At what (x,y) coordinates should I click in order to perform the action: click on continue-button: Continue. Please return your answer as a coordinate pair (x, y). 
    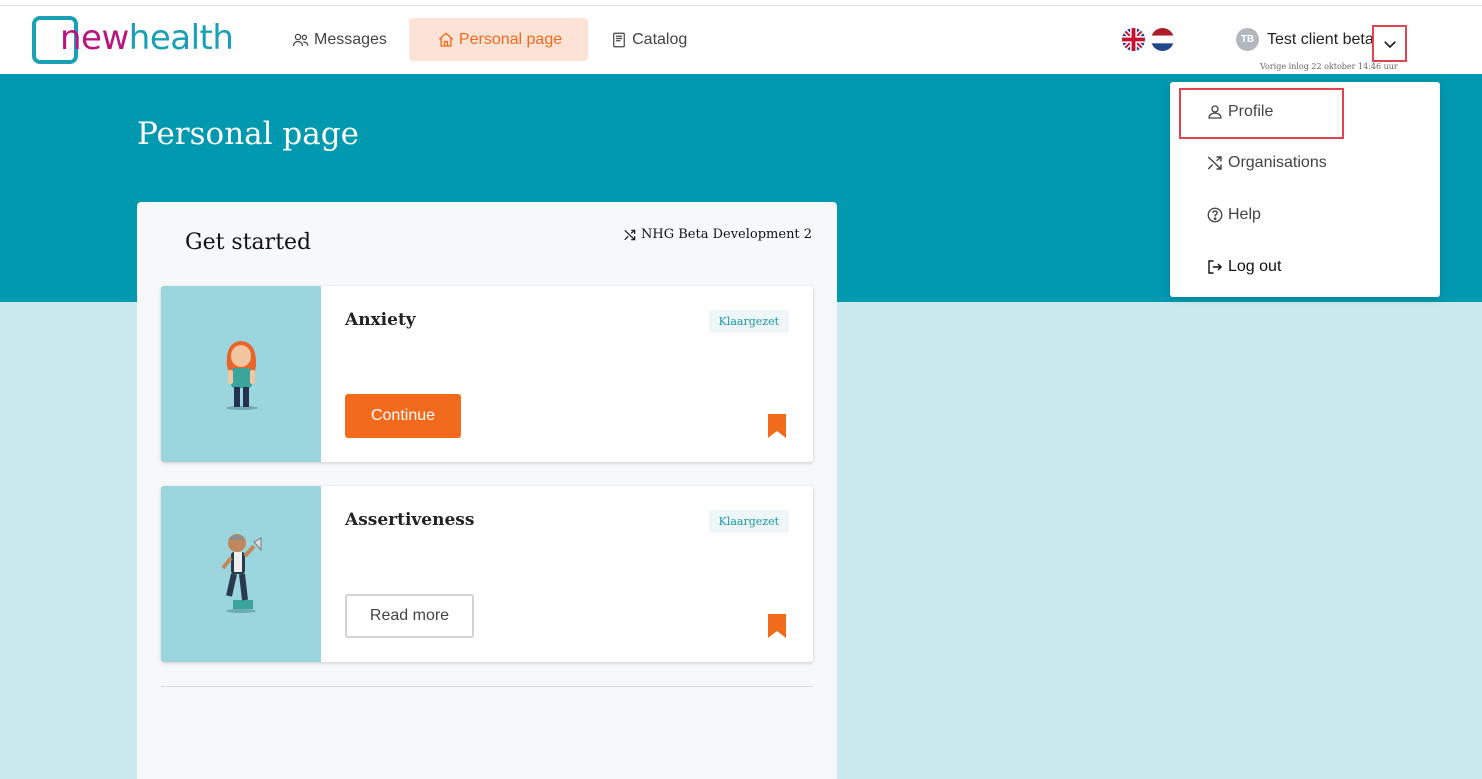
    Looking at the image, I should click on (403, 416).